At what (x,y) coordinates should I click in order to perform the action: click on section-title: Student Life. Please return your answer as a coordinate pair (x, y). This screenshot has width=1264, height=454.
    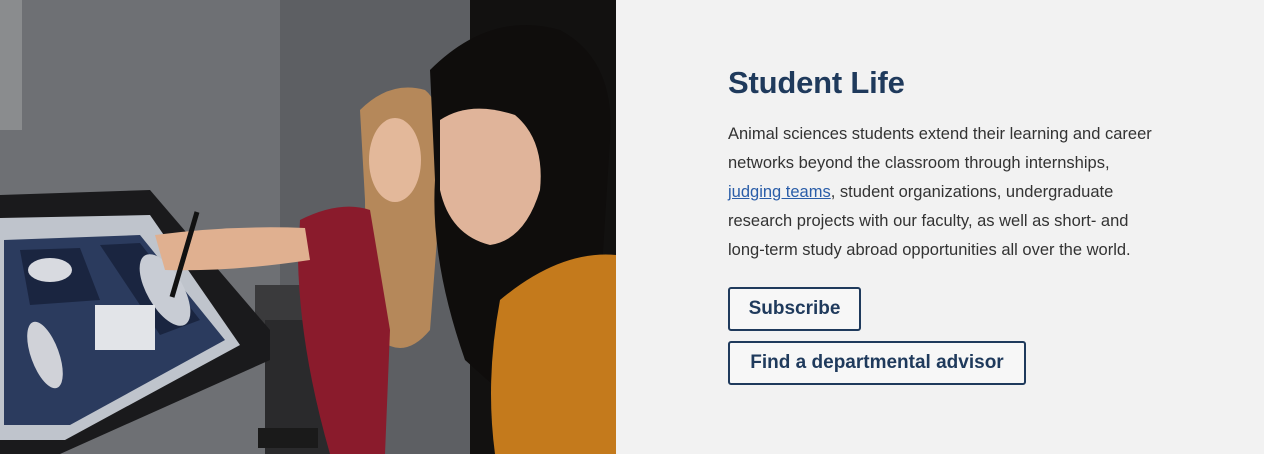
    Looking at the image, I should click on (816, 82).